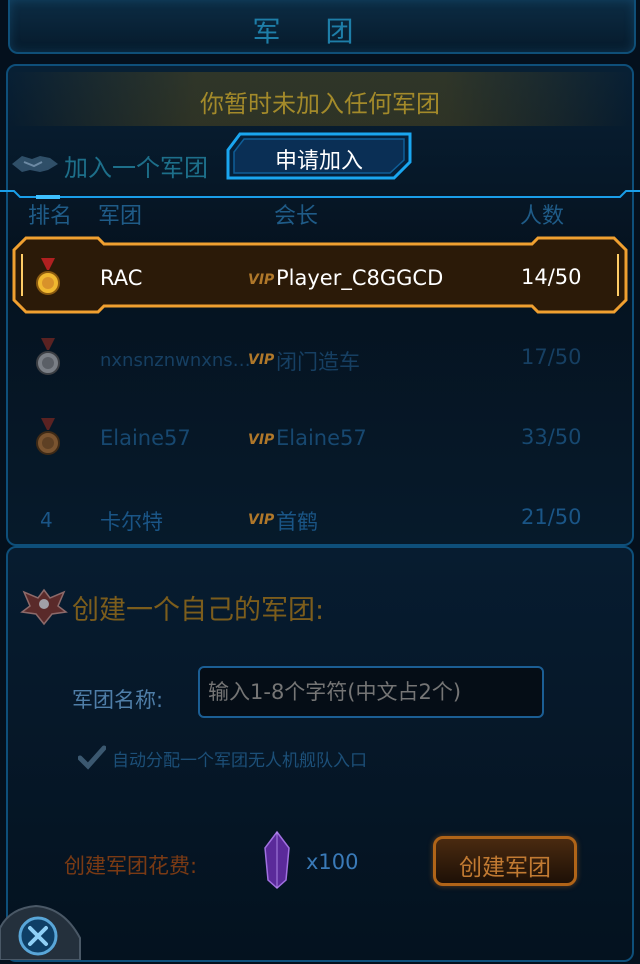 This screenshot has height=964, width=640. What do you see at coordinates (542, 216) in the screenshot?
I see `header-members: 人数` at bounding box center [542, 216].